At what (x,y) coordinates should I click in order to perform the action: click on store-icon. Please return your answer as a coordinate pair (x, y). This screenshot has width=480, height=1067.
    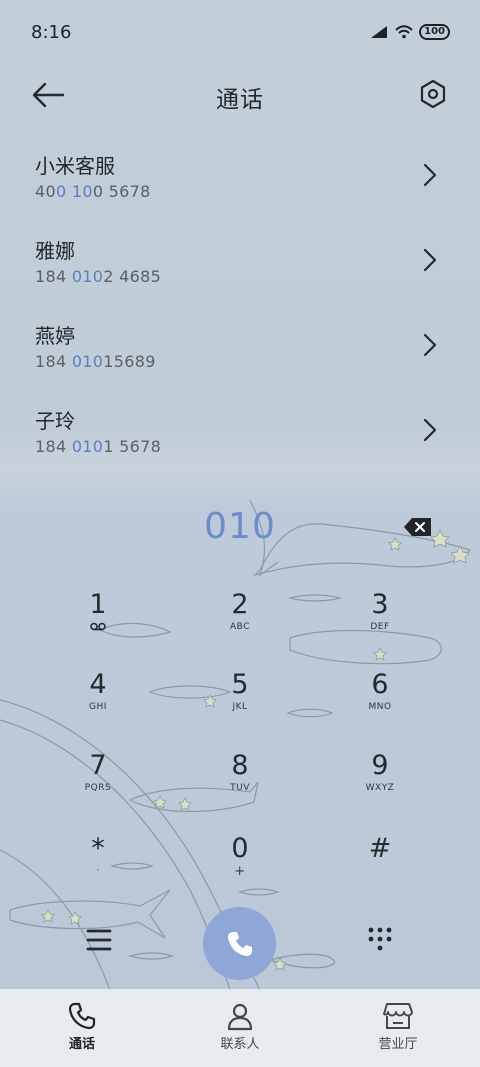
    Looking at the image, I should click on (398, 1016).